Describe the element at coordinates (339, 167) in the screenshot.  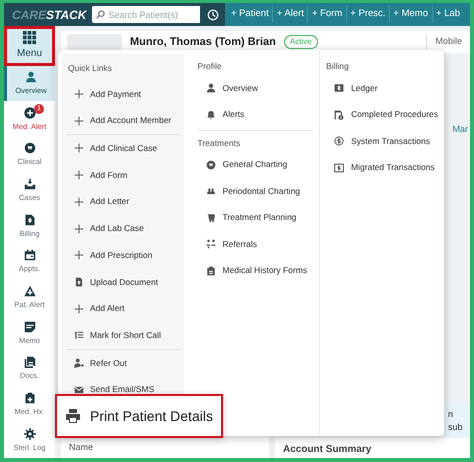
I see `dollar-frame-icon` at that location.